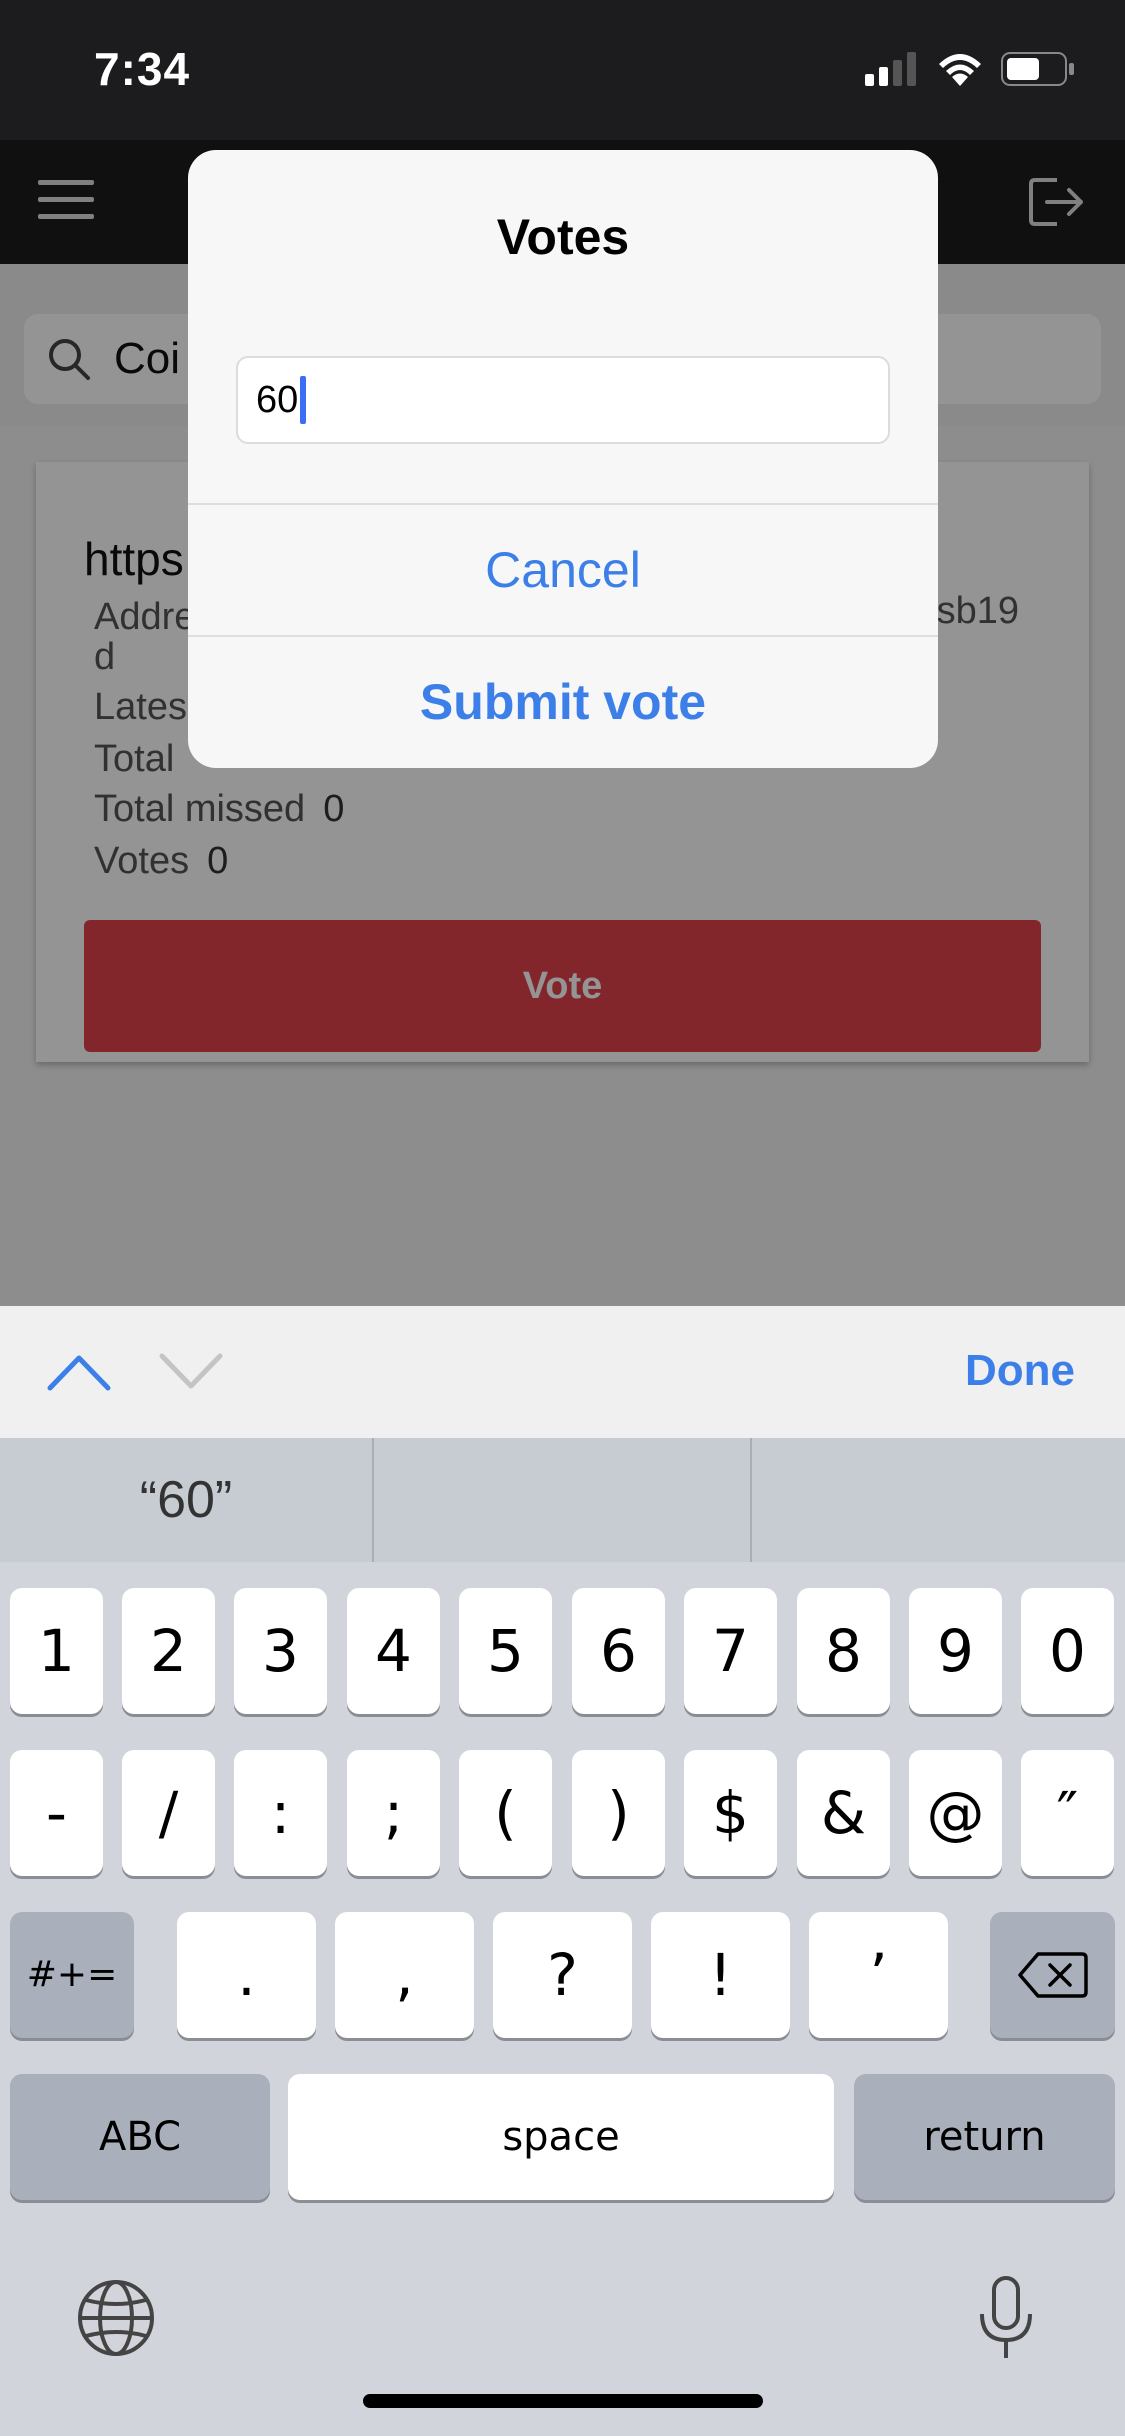 This screenshot has width=1125, height=2436. I want to click on key-quote: ″, so click(1067, 1813).